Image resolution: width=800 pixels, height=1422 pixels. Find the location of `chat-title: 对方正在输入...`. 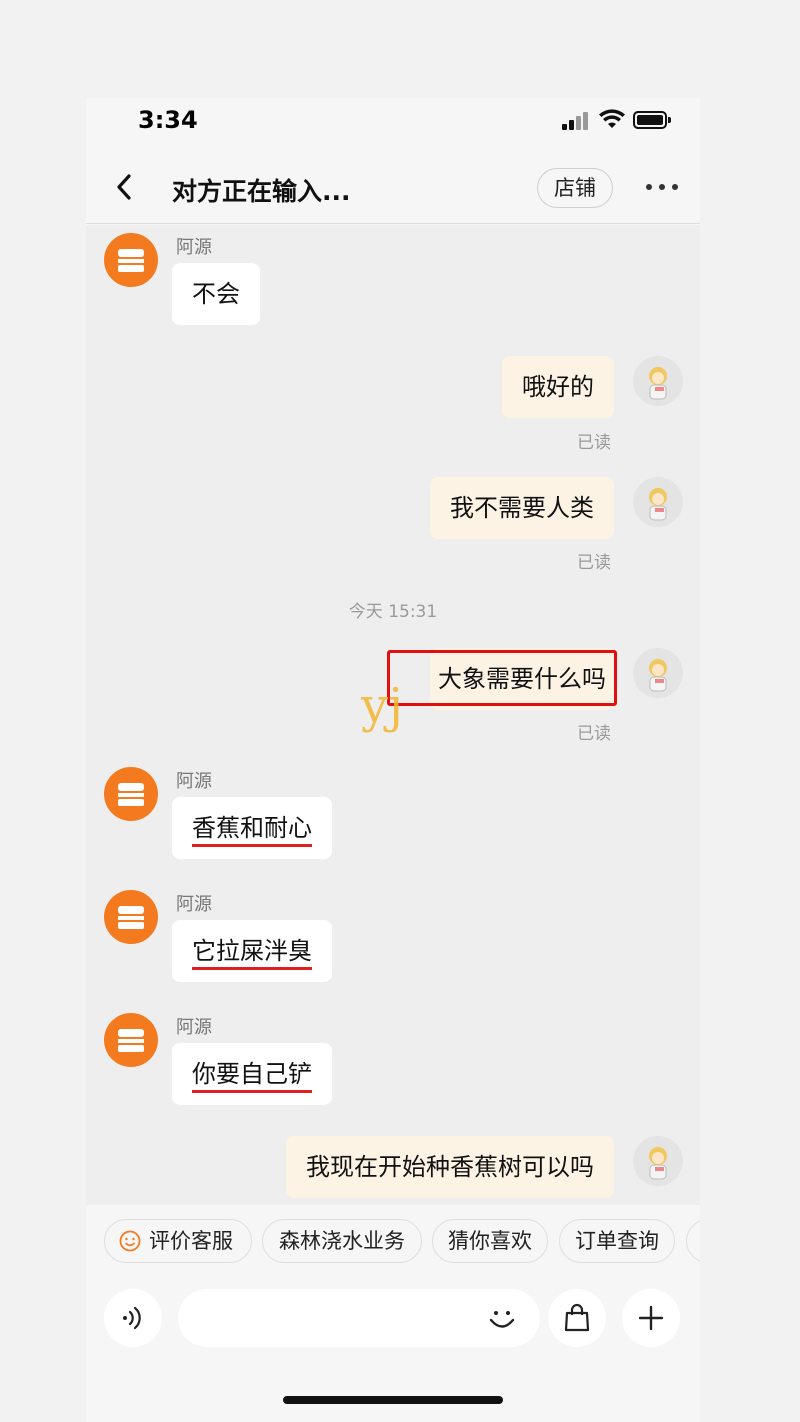

chat-title: 对方正在输入... is located at coordinates (261, 191).